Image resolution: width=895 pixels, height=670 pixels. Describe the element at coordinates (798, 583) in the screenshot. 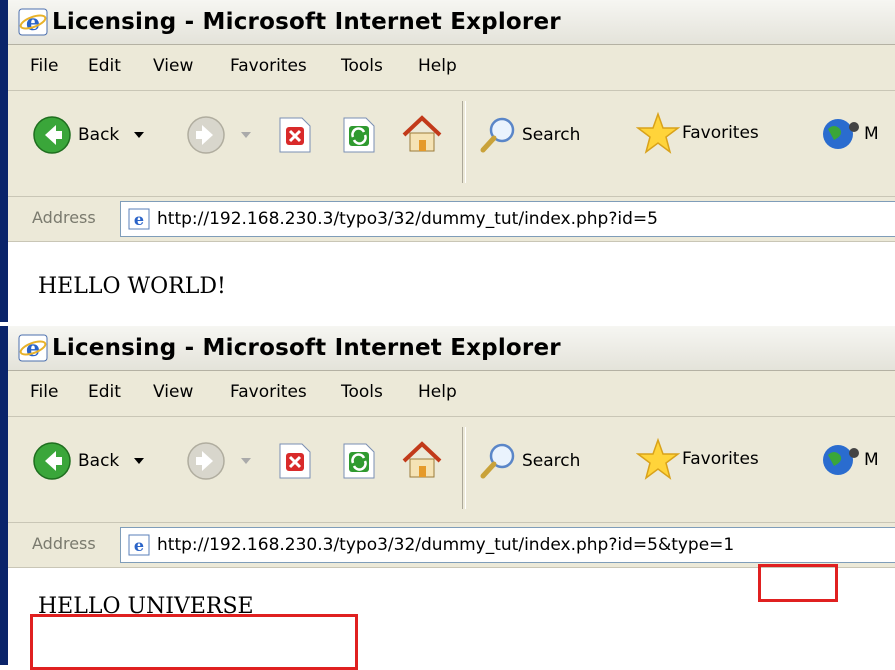

I see `url-param-highlight` at that location.